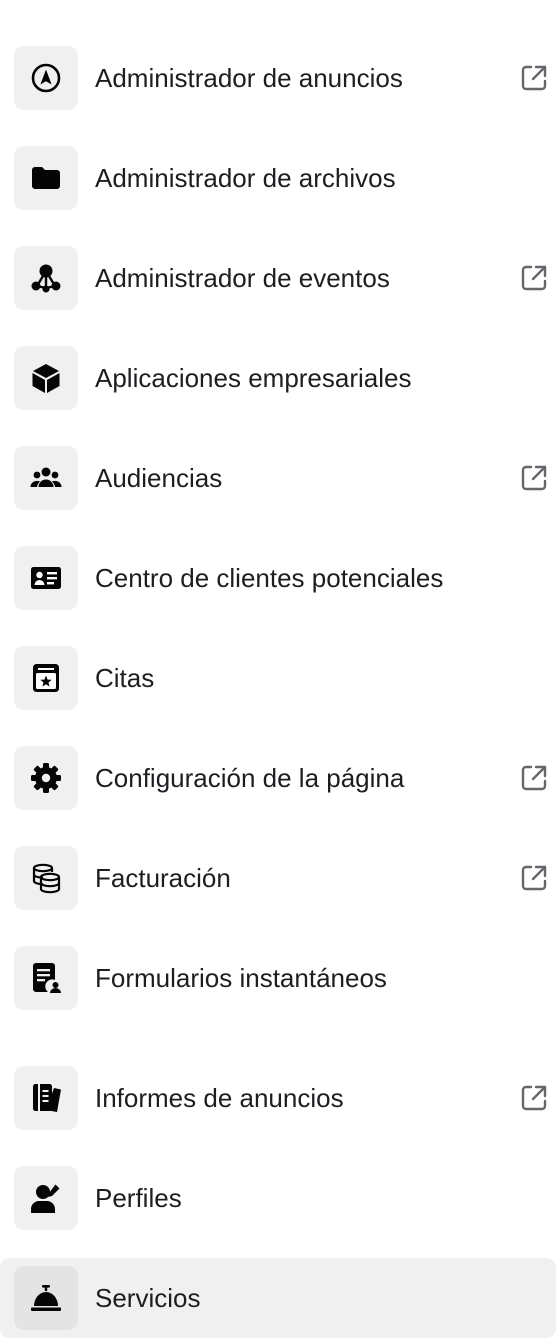  What do you see at coordinates (253, 378) in the screenshot?
I see `menu-item-label: Aplicaciones empresariales` at bounding box center [253, 378].